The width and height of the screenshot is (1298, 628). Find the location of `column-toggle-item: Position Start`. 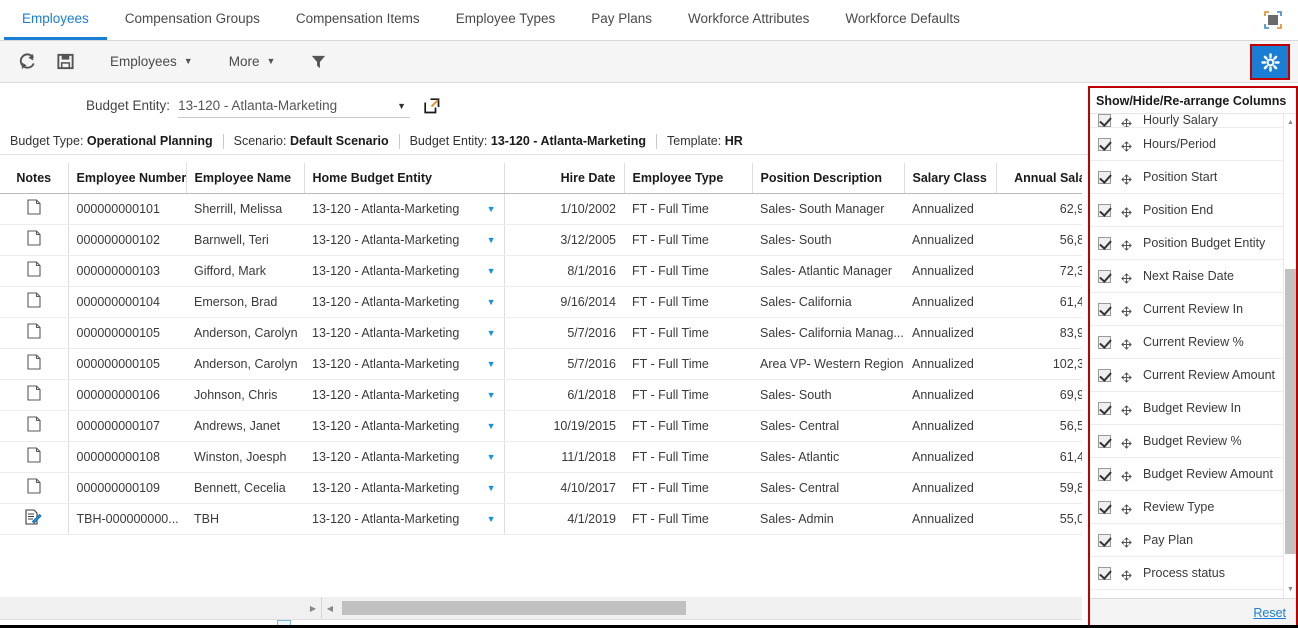

column-toggle-item: Position Start is located at coordinates (1193, 177).